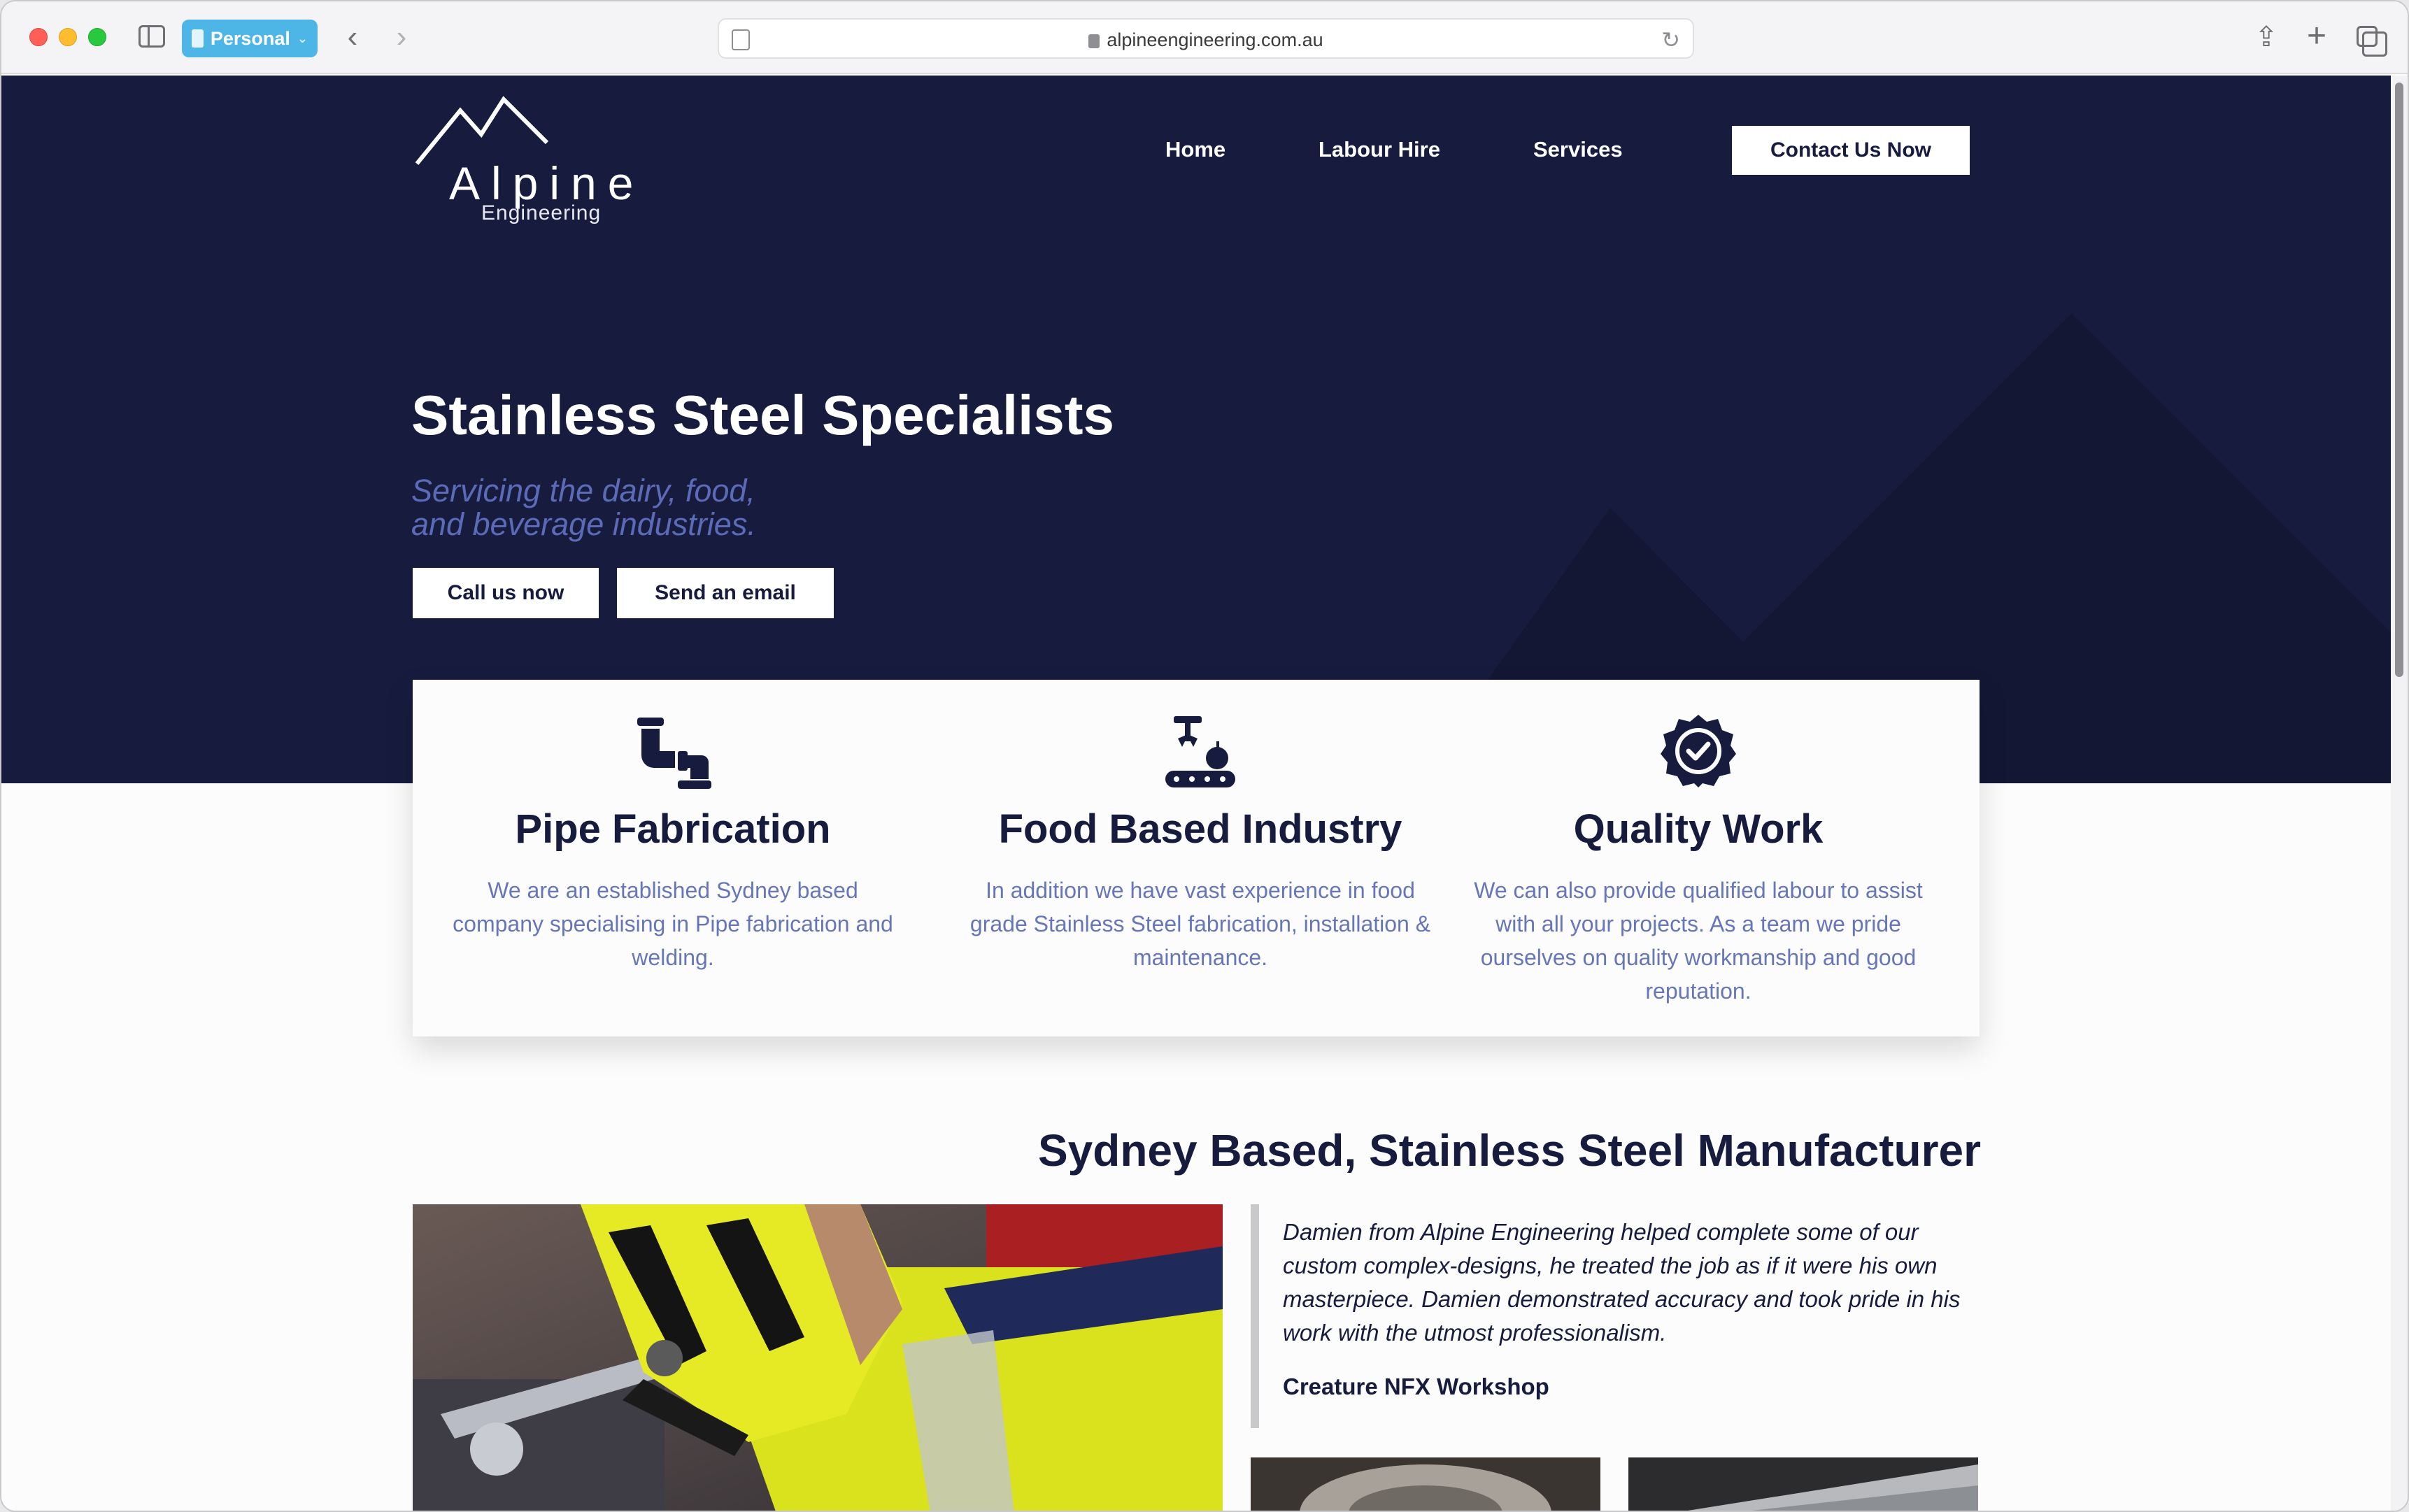 The height and width of the screenshot is (1512, 2409). Describe the element at coordinates (1698, 747) in the screenshot. I see `quality-badge-icon` at that location.